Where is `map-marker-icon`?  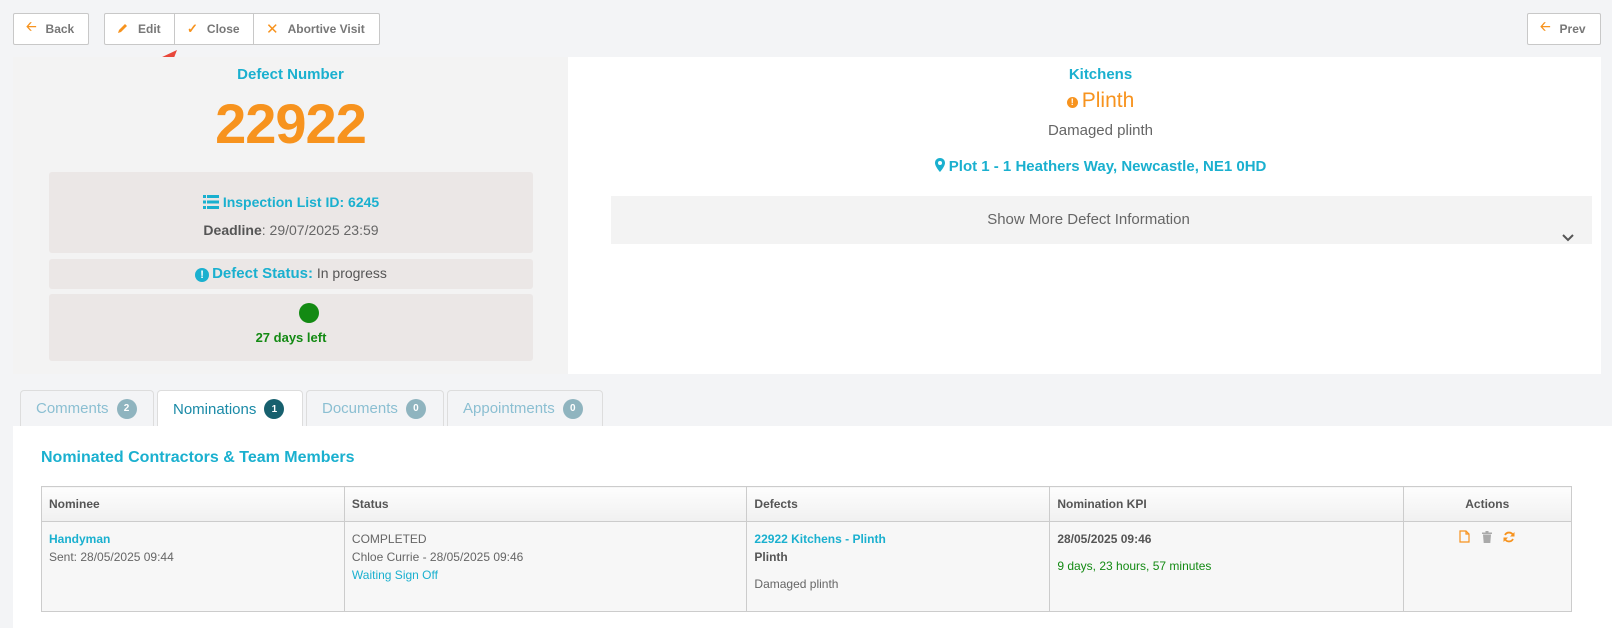 map-marker-icon is located at coordinates (941, 166).